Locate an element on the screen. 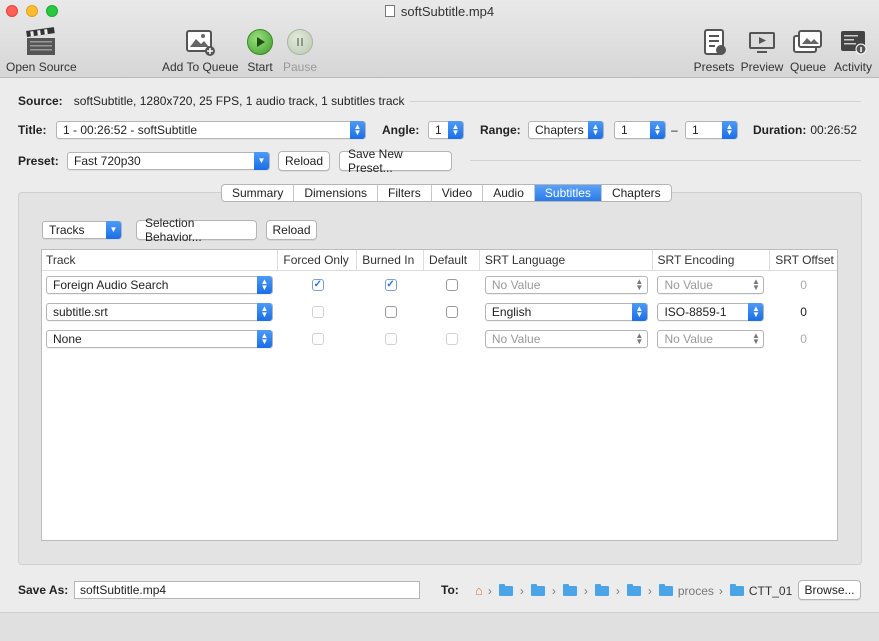 The image size is (879, 641). track-popup: Foreign Audio Search ▲ ▼ is located at coordinates (159, 284).